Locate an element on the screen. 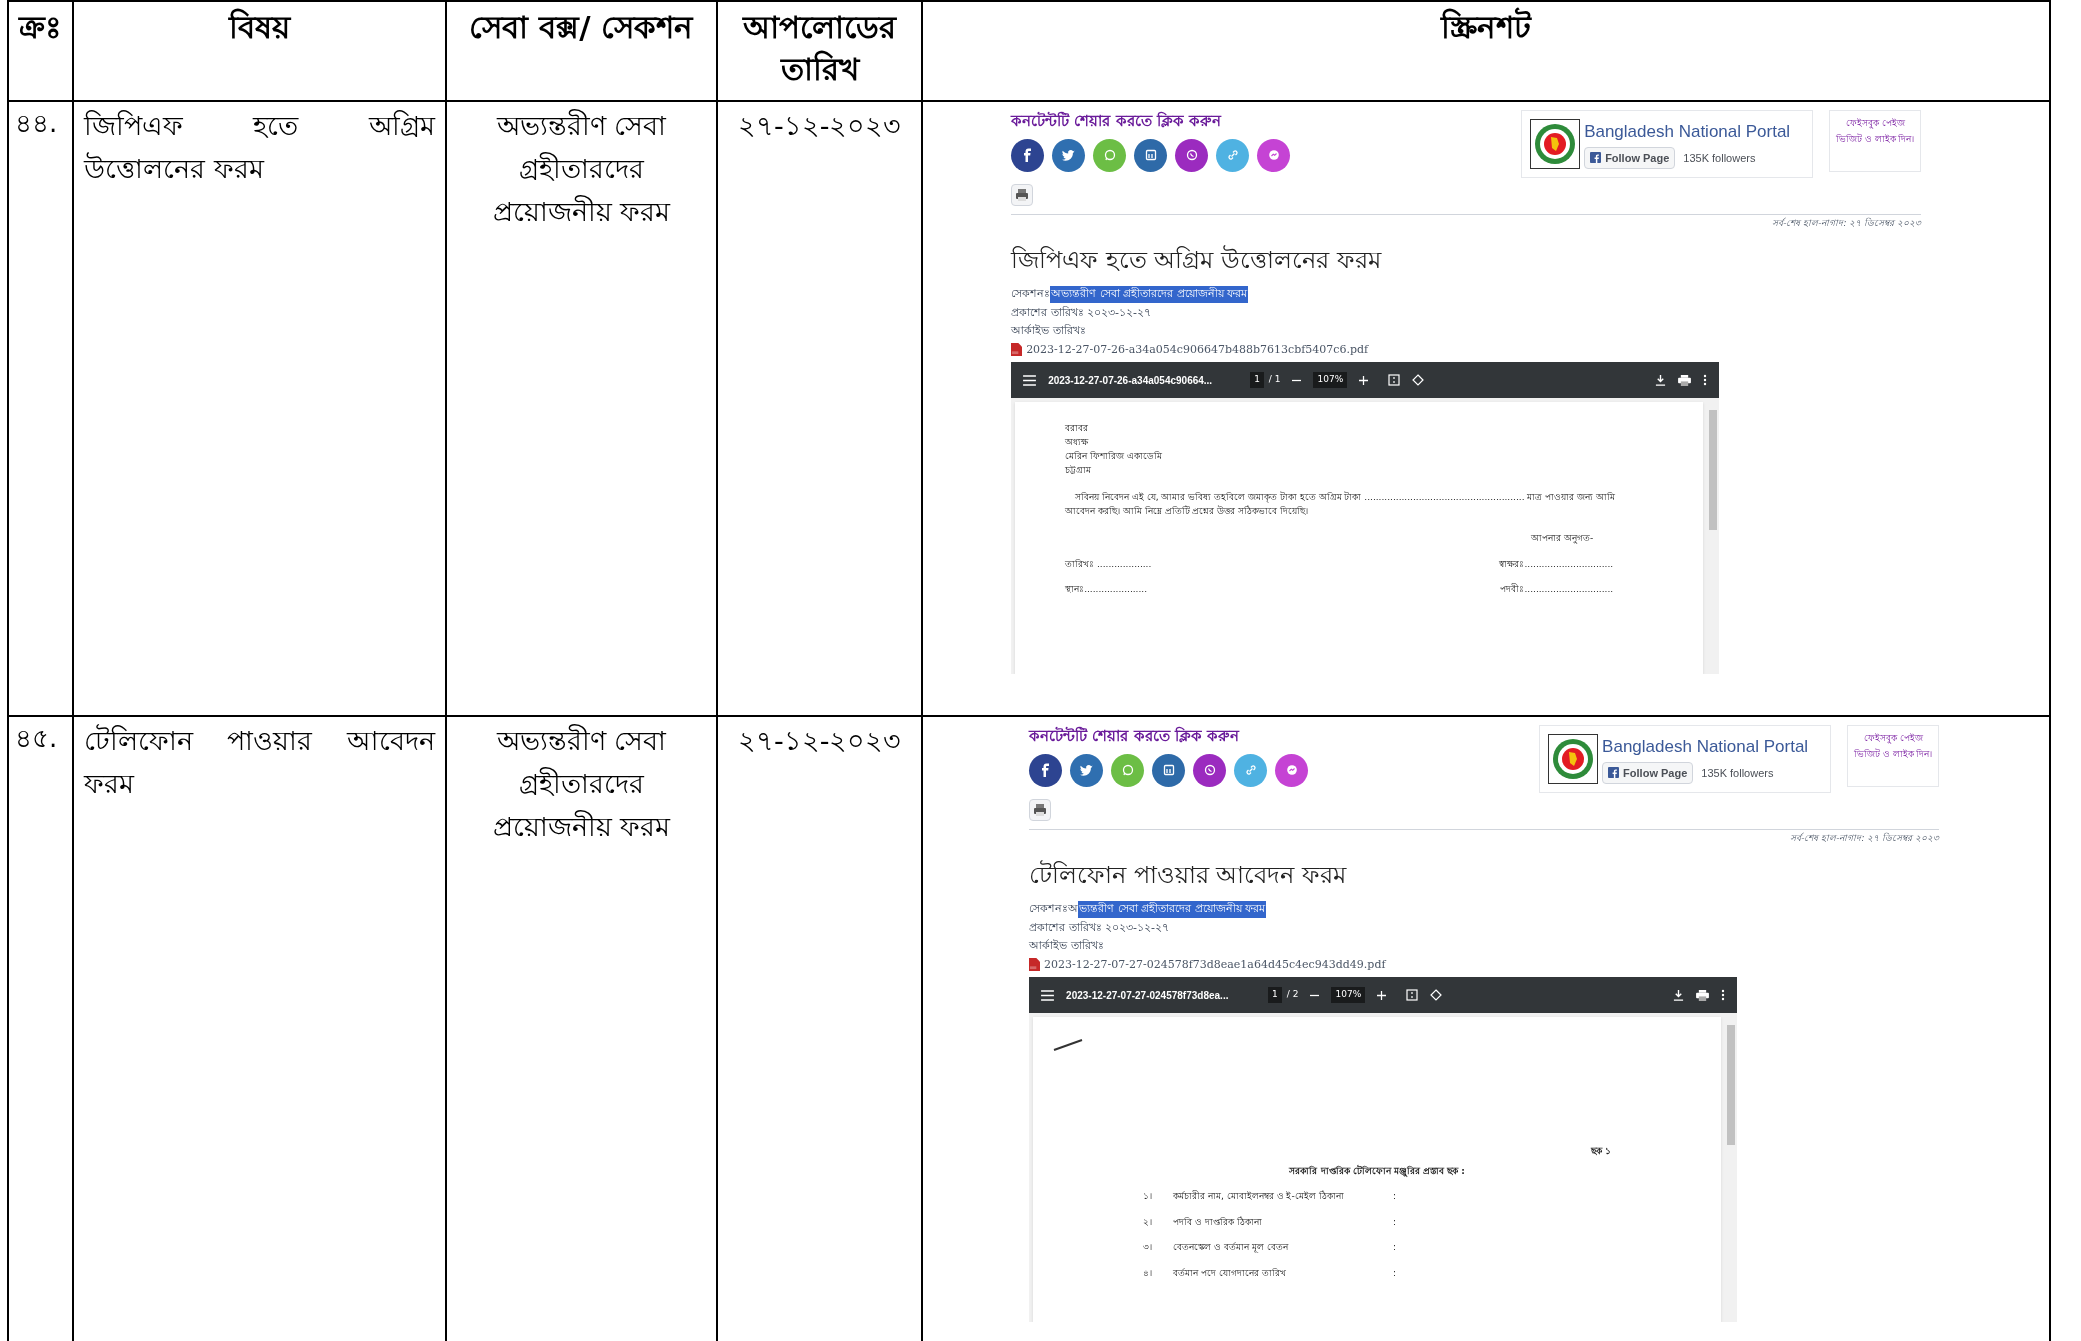 This screenshot has height=1341, width=2081. letter-paragraph: সবিনয় নিবেদন এই যে, আমার ভবিষ্য তহবিলে জমাকৃত টাকা হতে অগ্রিম টাকা ........................................................ মাত্র পাওয়ার জন্য আমি আবেদন করছি। আমি নিম্নে প্রতিটি প্রশ্নের উত্তর সঠিকভাবে দিয়েছি। is located at coordinates (1340, 504).